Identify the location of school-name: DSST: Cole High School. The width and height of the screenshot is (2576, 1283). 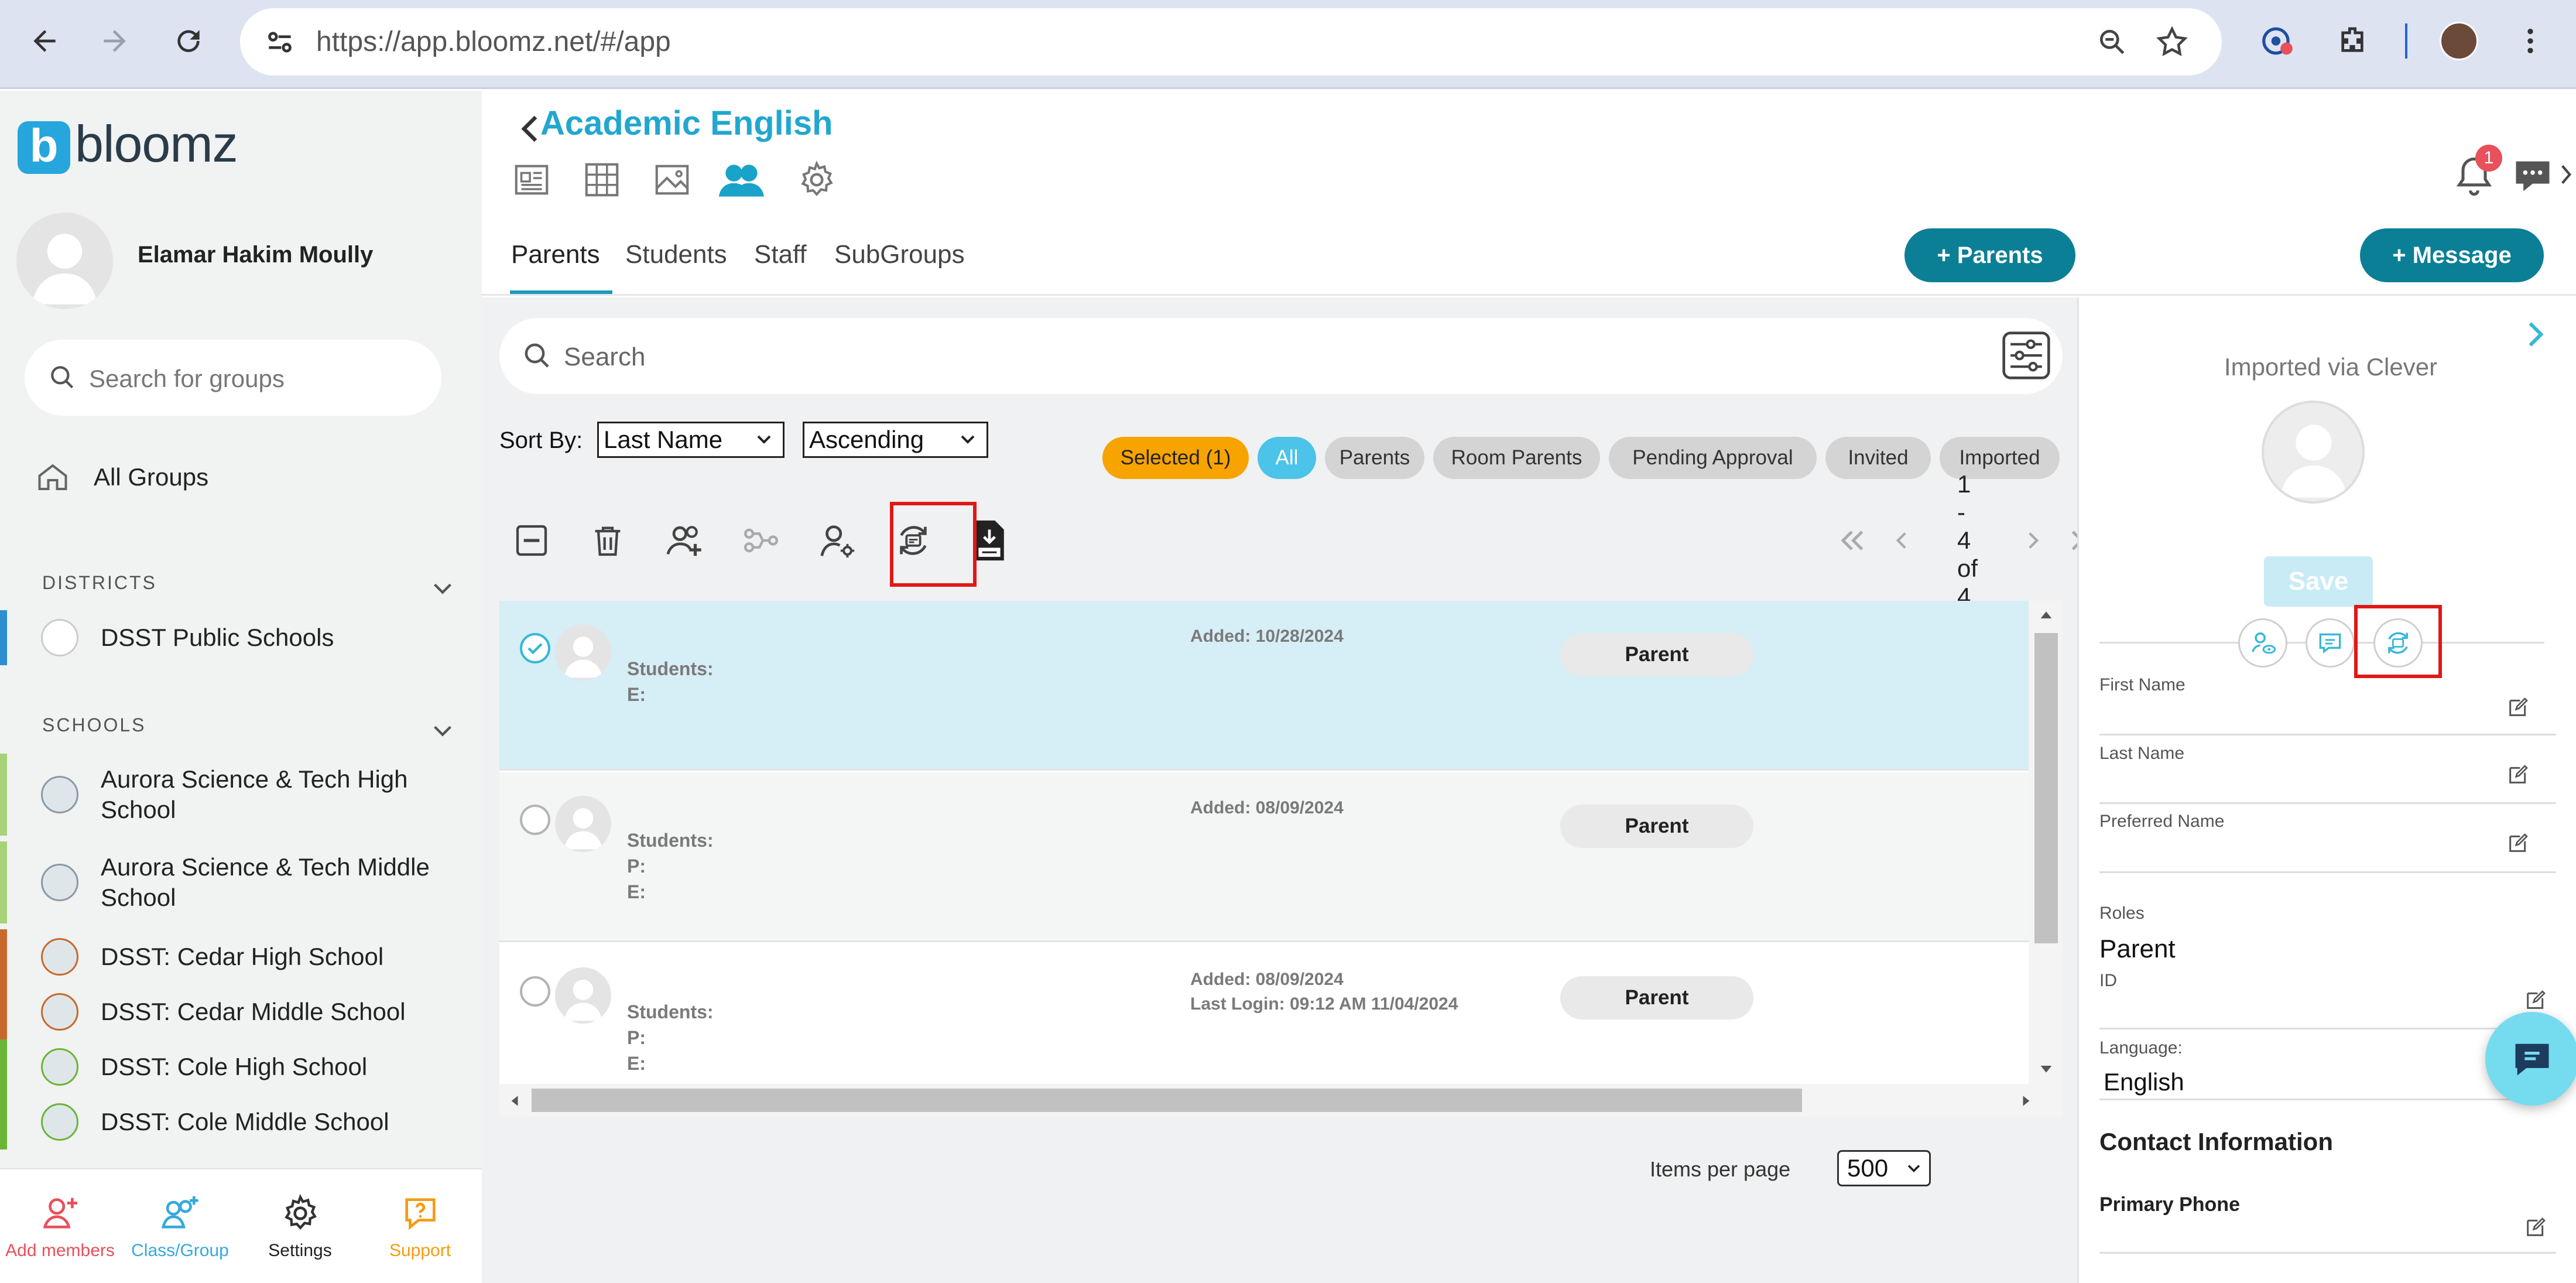
(234, 1066).